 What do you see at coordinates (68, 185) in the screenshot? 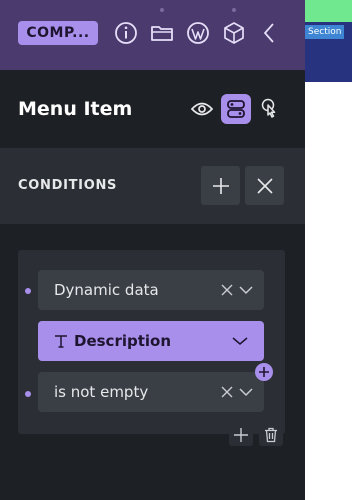
I see `conditions-label: CONDITIONS` at bounding box center [68, 185].